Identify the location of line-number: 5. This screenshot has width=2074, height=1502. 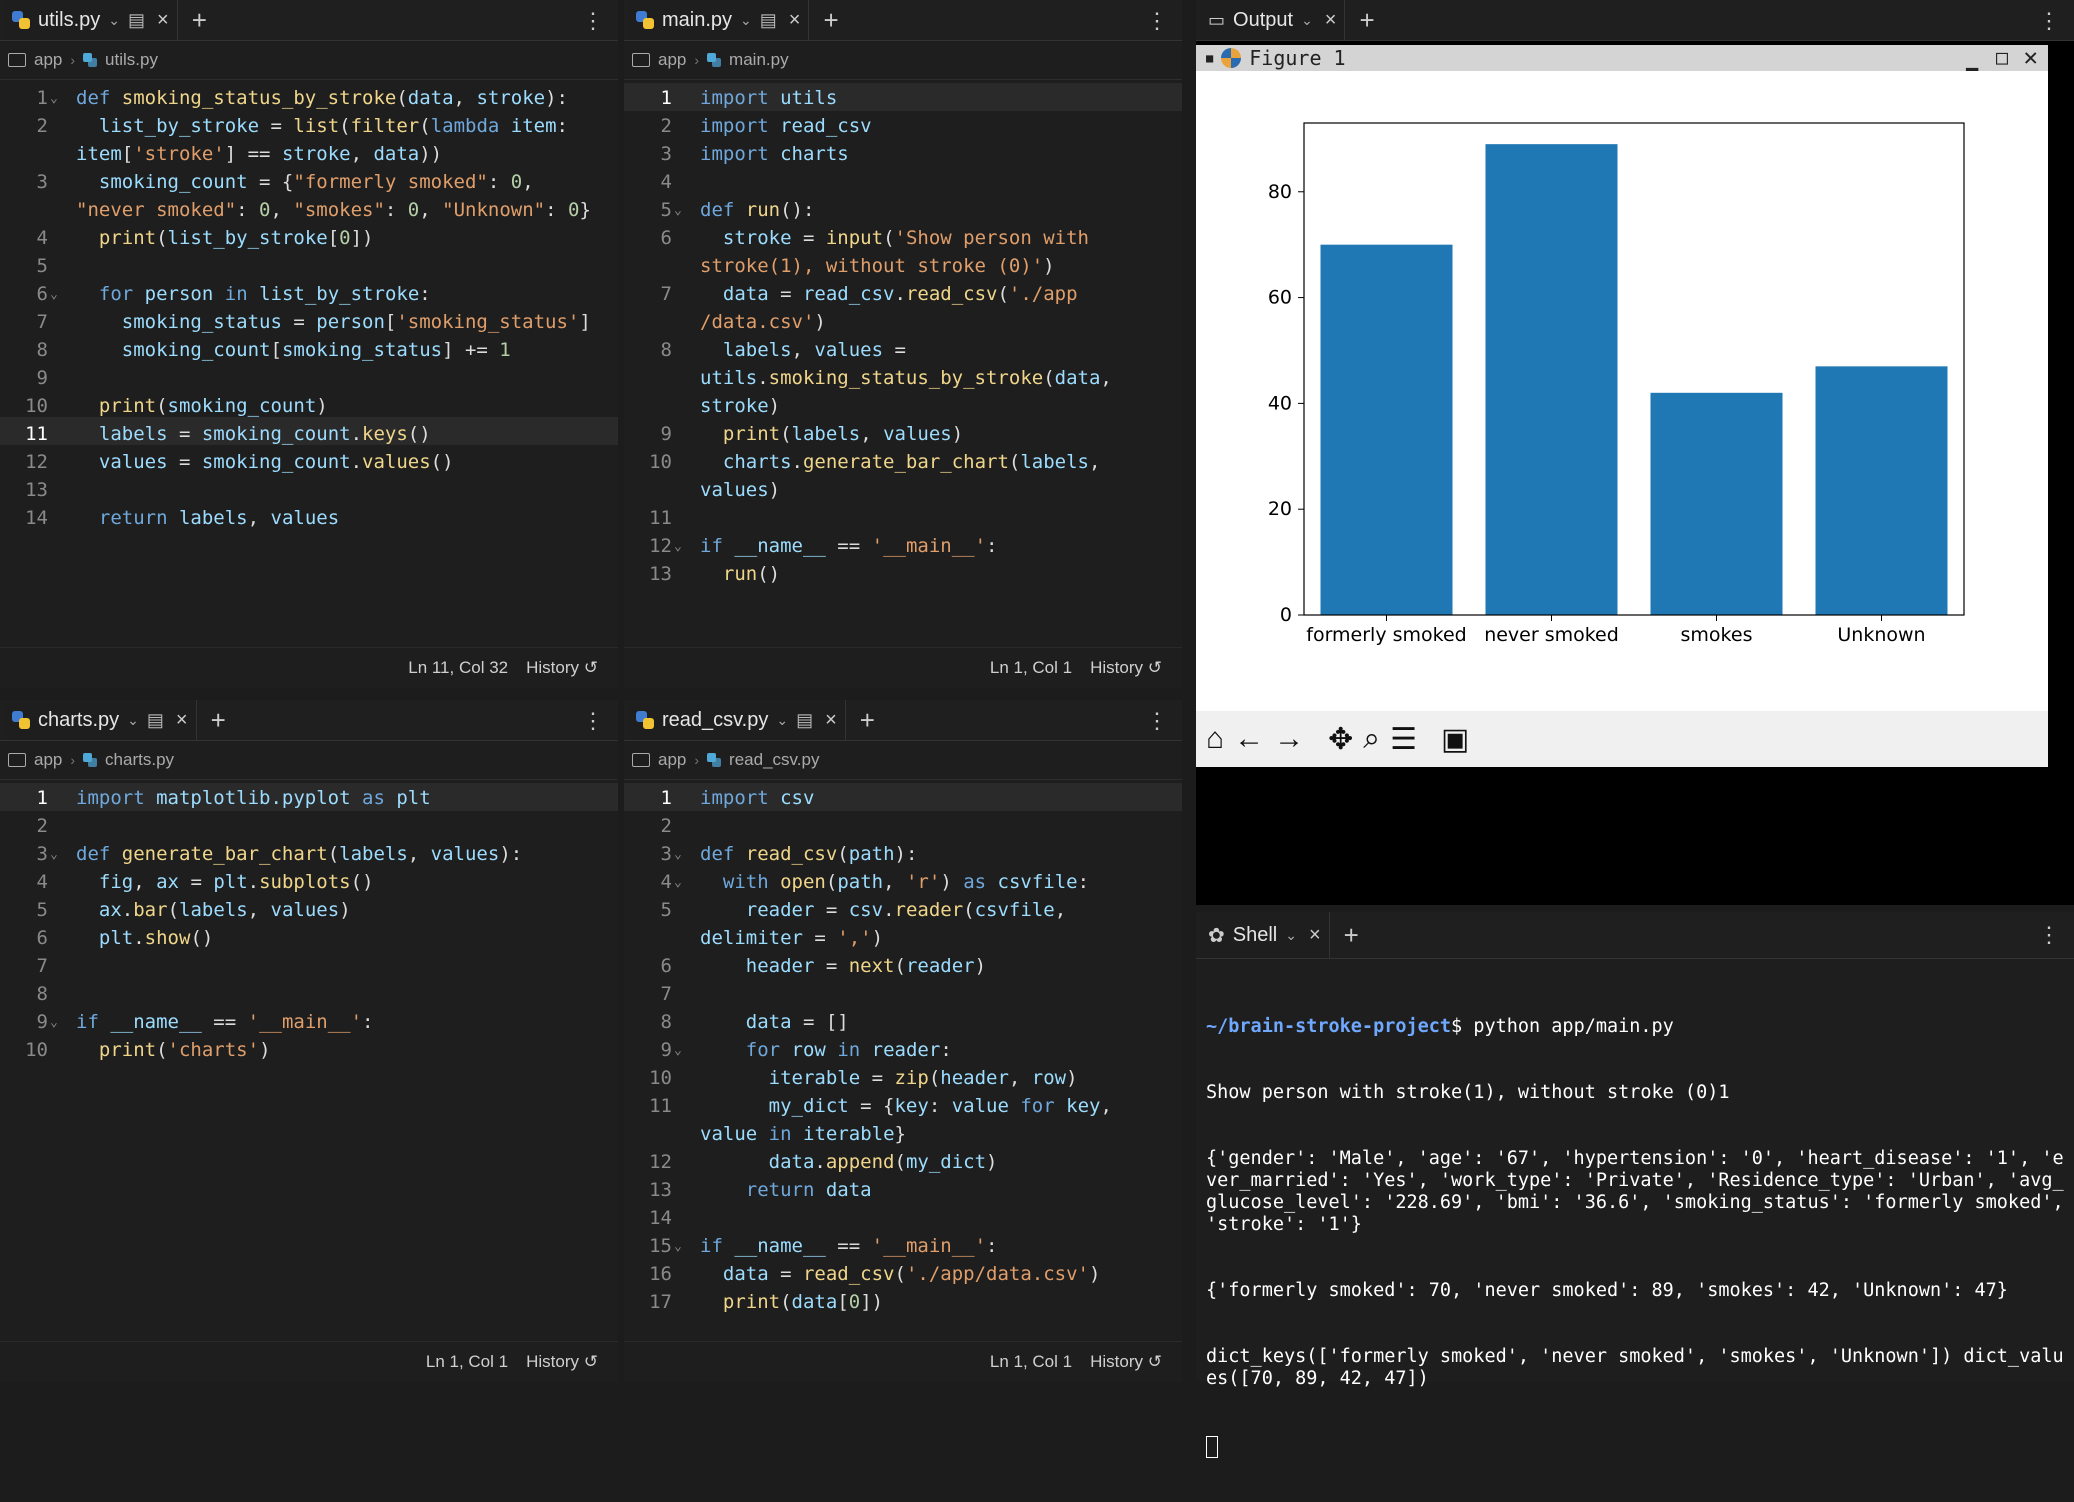
(42, 910).